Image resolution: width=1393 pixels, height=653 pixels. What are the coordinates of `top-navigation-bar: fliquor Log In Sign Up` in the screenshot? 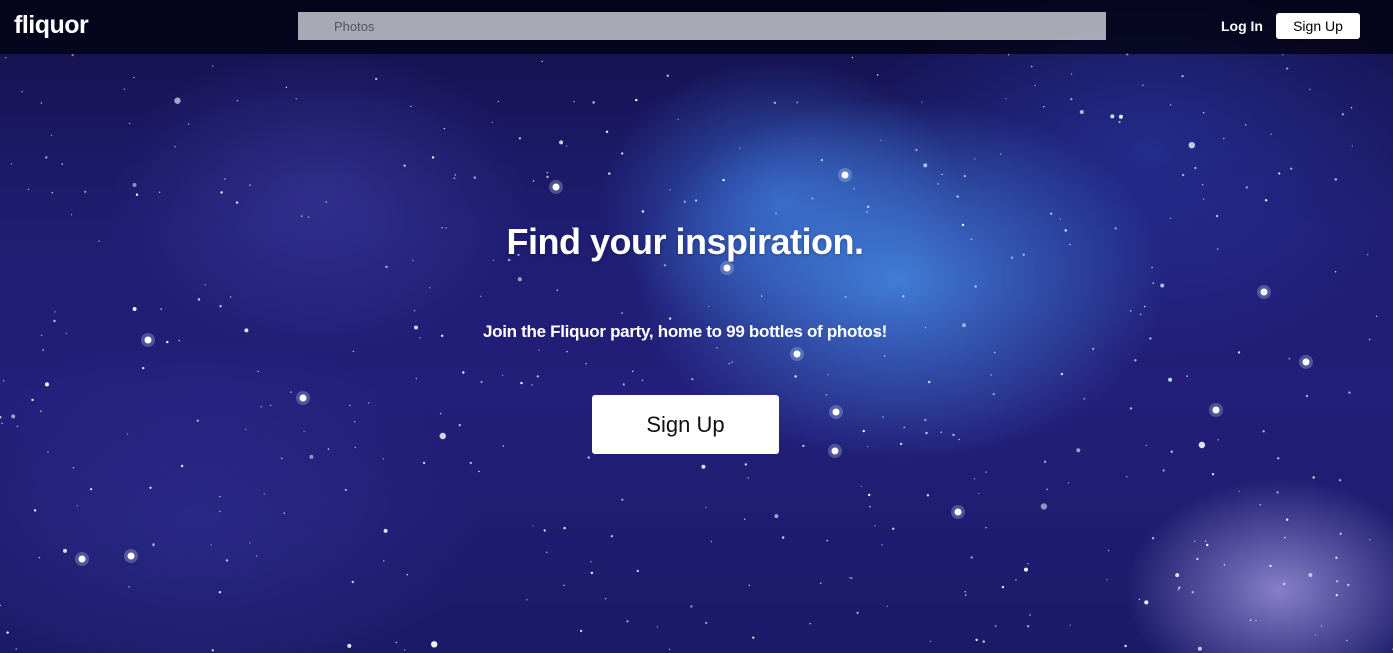 It's located at (696, 27).